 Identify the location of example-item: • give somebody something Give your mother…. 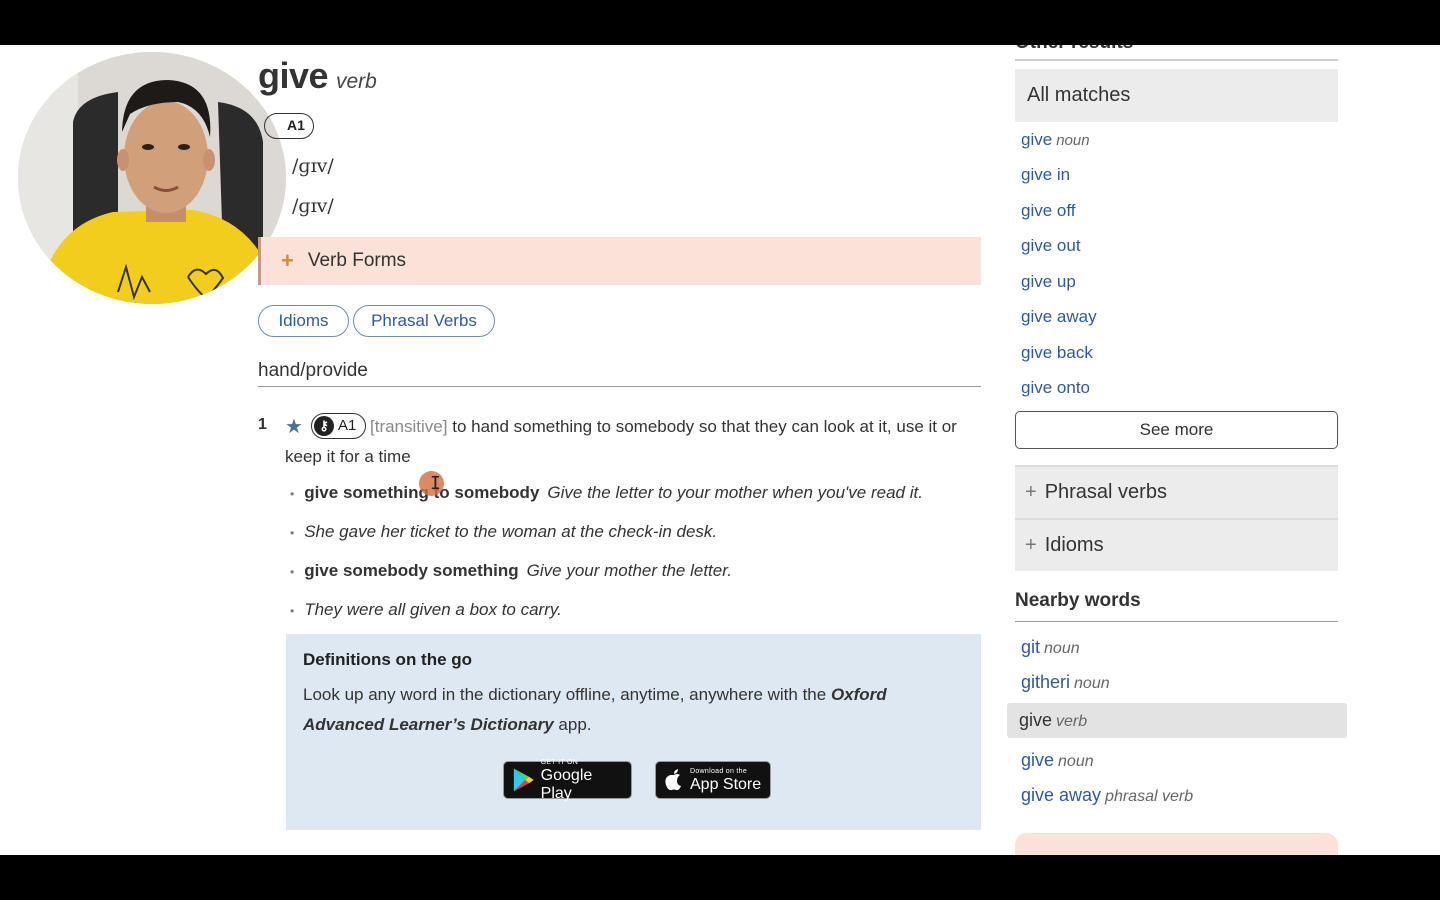
(511, 571).